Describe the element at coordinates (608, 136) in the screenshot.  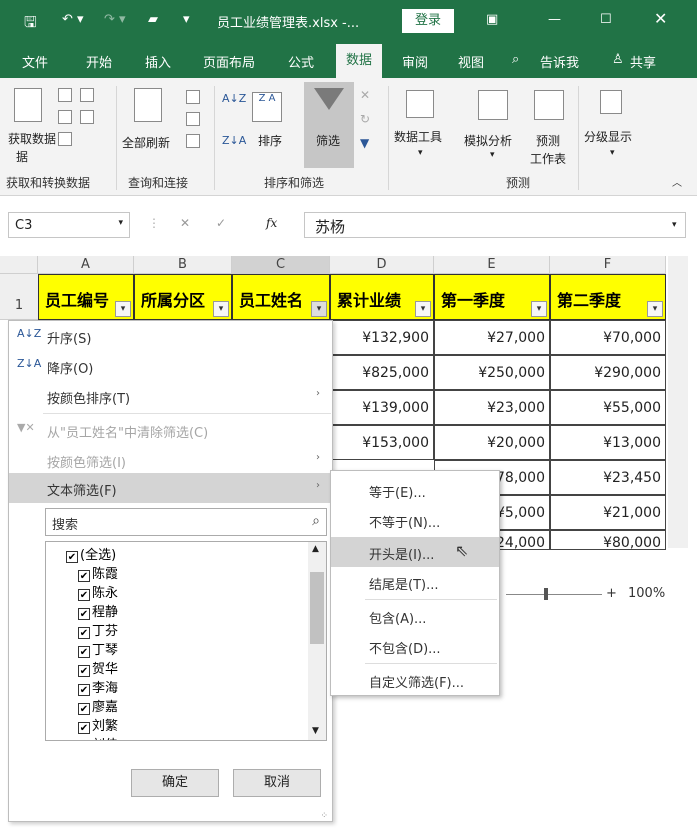
I see `outline-button: 分级显示` at that location.